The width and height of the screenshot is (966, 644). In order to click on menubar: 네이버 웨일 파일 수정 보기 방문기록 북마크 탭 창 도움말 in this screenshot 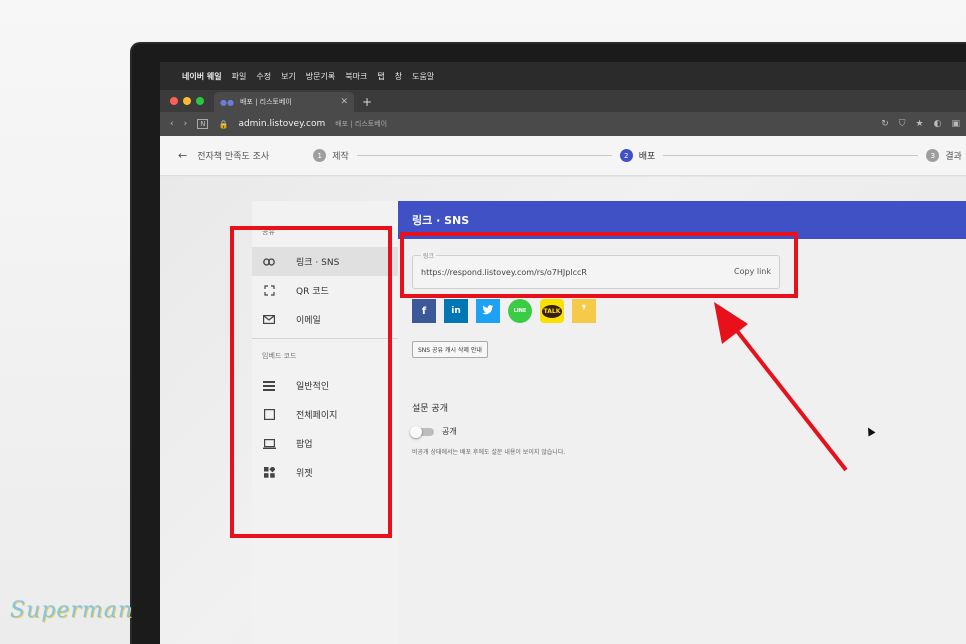, I will do `click(563, 76)`.